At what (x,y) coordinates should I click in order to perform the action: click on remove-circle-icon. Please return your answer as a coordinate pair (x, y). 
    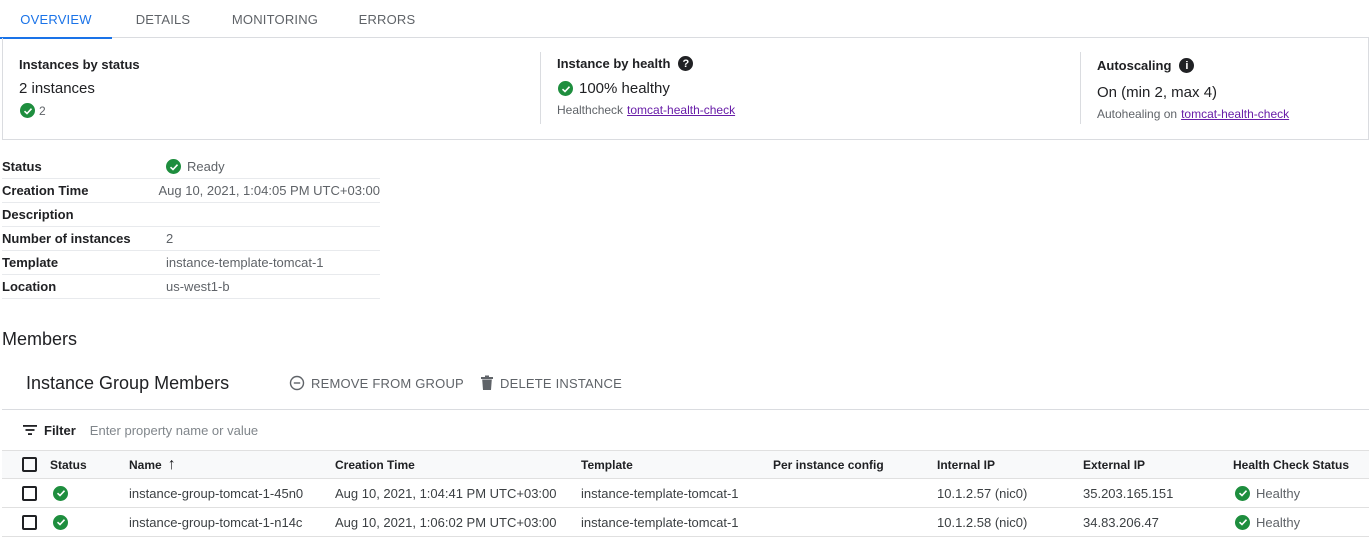
    Looking at the image, I should click on (297, 383).